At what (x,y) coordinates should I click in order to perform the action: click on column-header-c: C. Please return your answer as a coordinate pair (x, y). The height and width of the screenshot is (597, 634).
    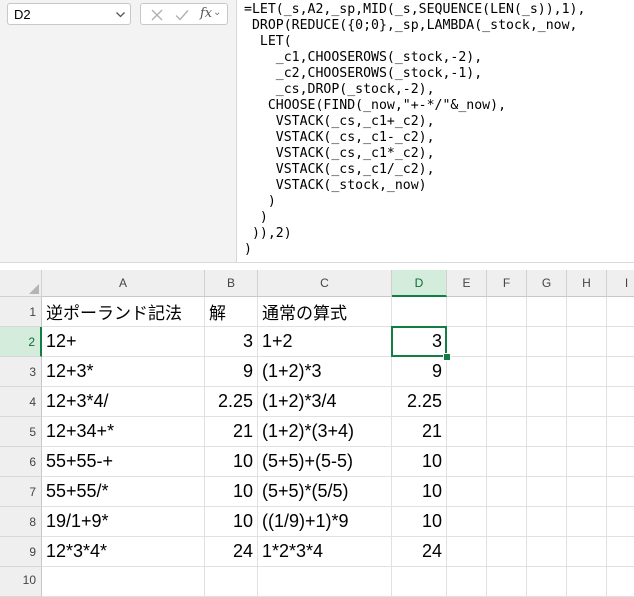
    Looking at the image, I should click on (325, 283).